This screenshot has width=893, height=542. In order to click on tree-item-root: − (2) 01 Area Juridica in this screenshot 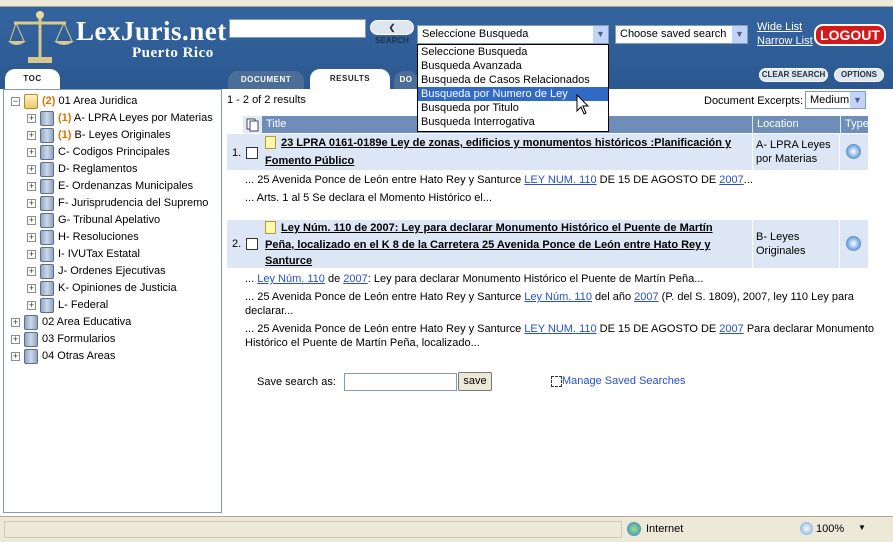, I will do `click(74, 101)`.